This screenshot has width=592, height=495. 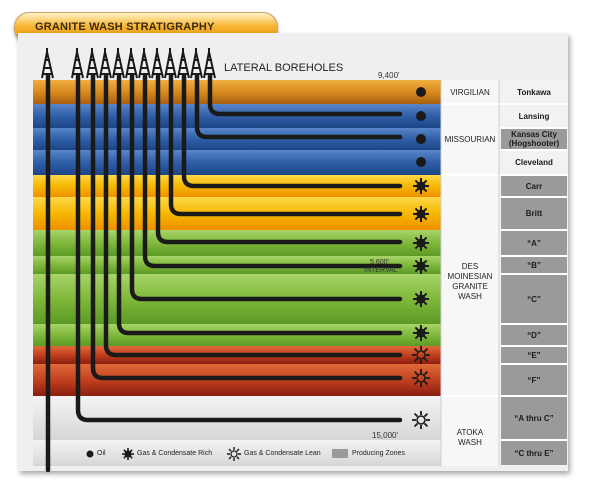 What do you see at coordinates (534, 213) in the screenshot?
I see `zone-britt: Britt` at bounding box center [534, 213].